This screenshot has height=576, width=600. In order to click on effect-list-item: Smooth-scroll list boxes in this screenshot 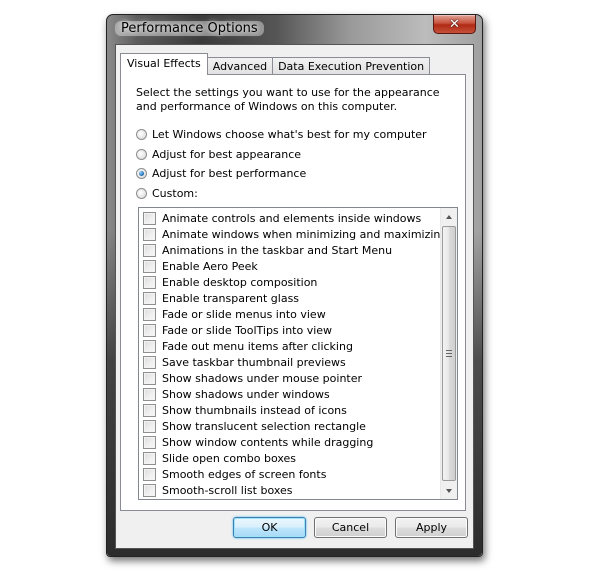, I will do `click(218, 490)`.